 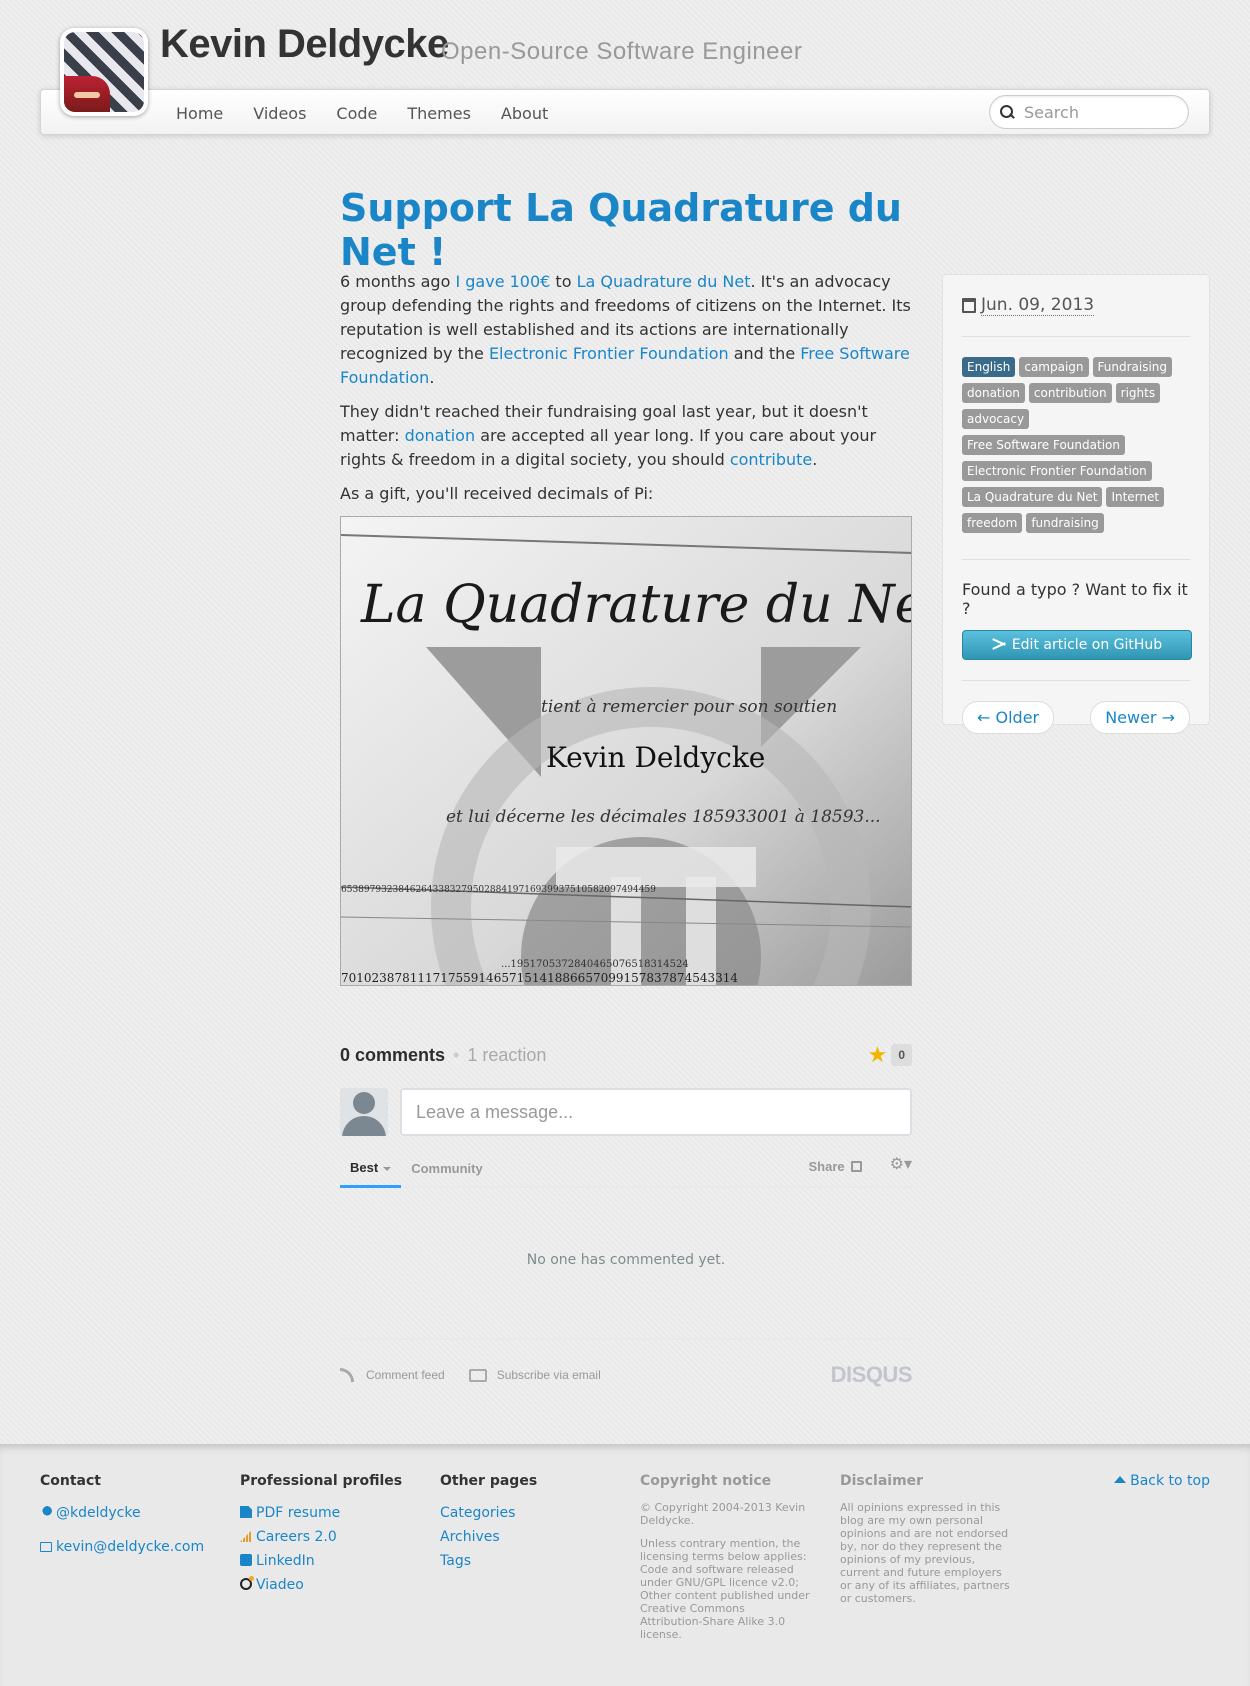 I want to click on categories-link: Categories, so click(x=488, y=1513).